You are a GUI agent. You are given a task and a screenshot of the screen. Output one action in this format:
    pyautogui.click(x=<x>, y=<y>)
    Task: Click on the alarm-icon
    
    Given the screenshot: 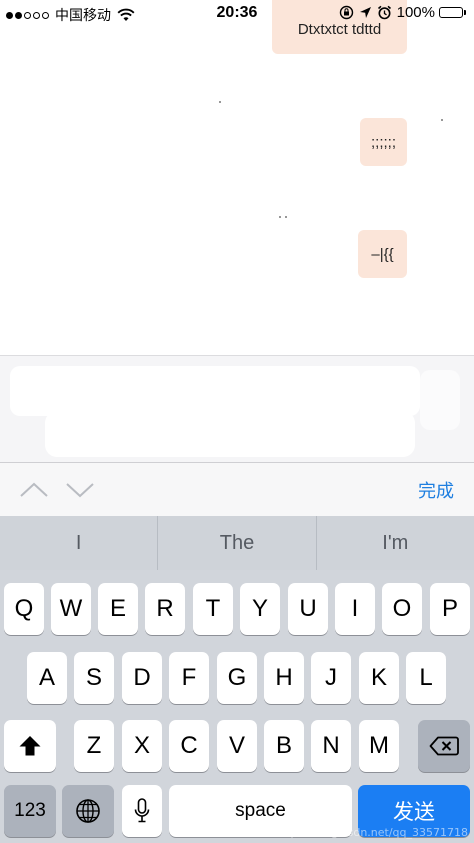 What is the action you would take?
    pyautogui.click(x=384, y=12)
    